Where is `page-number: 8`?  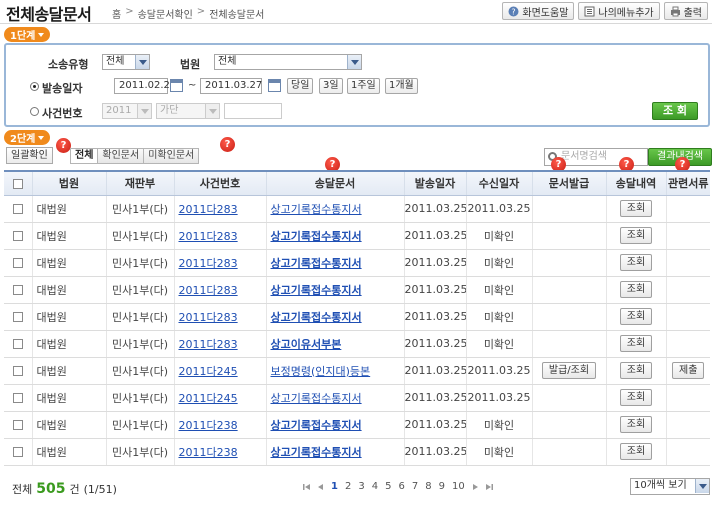
page-number: 8 is located at coordinates (428, 486).